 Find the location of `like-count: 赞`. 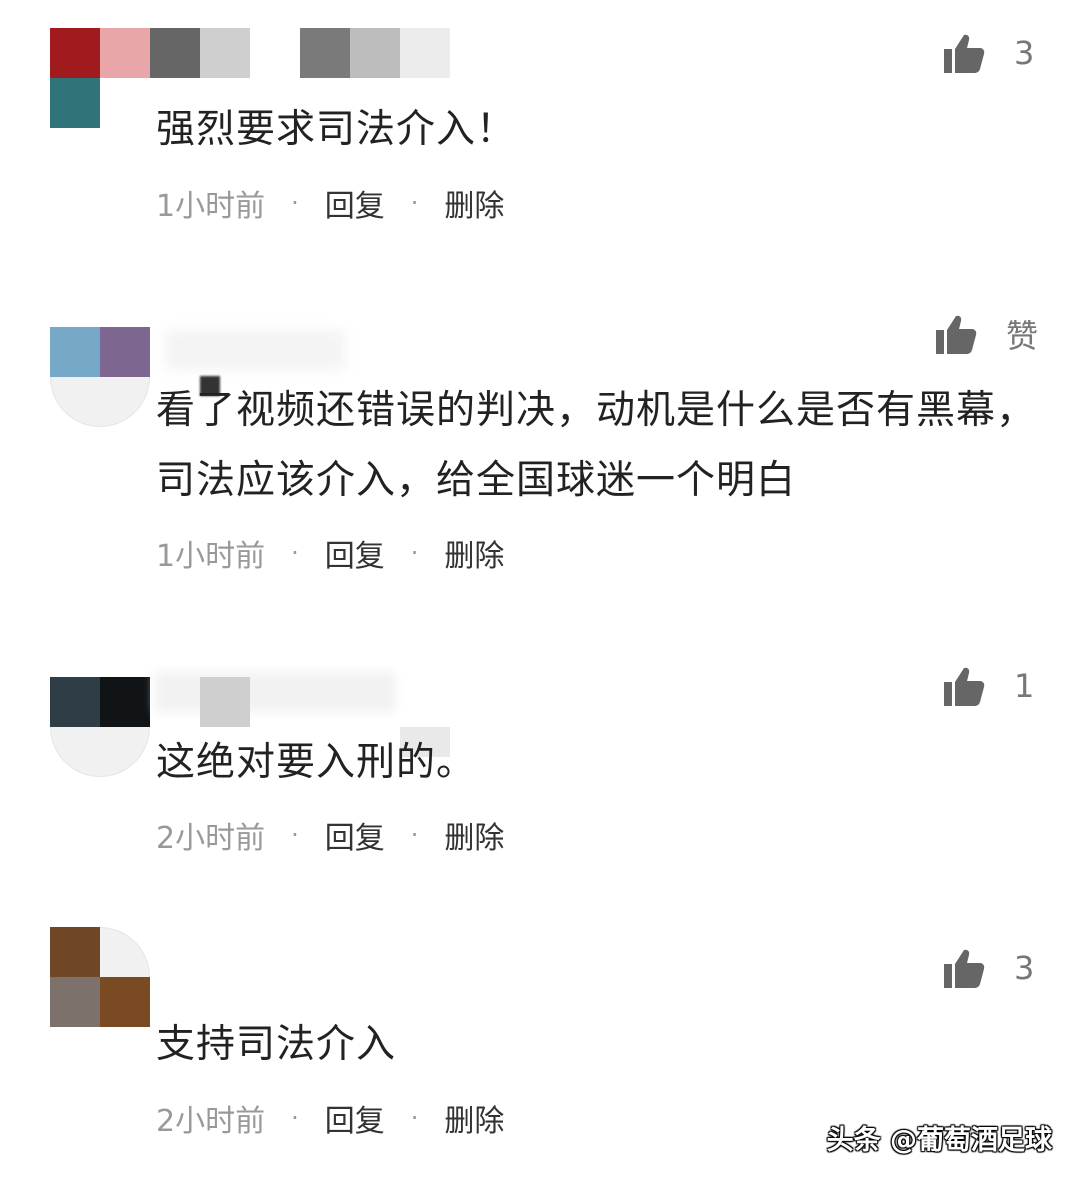

like-count: 赞 is located at coordinates (1021, 336).